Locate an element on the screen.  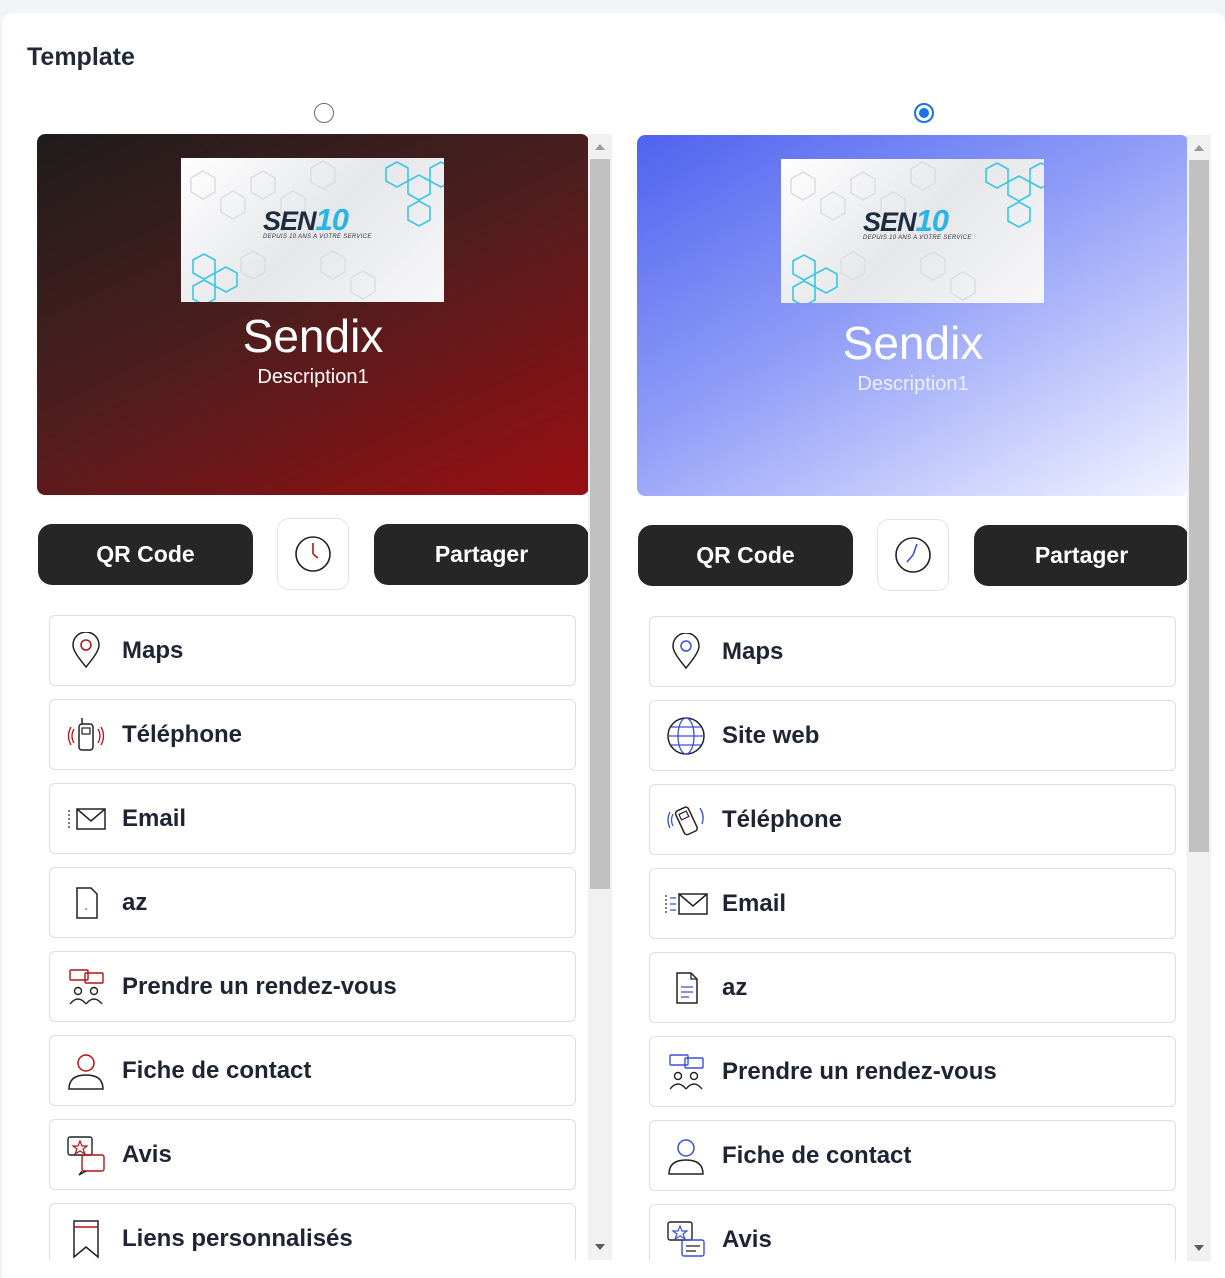
link-custom-links: Liens personnalisés is located at coordinates (312, 1231).